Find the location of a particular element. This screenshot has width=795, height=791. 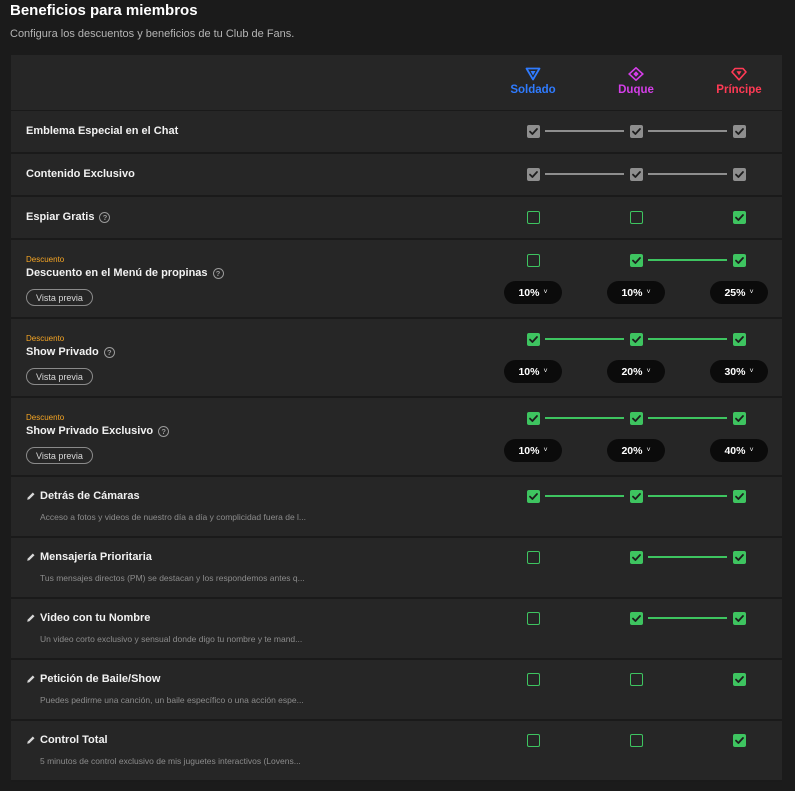

tier-header-row: Soldado Duque Príncipe is located at coordinates (396, 83).